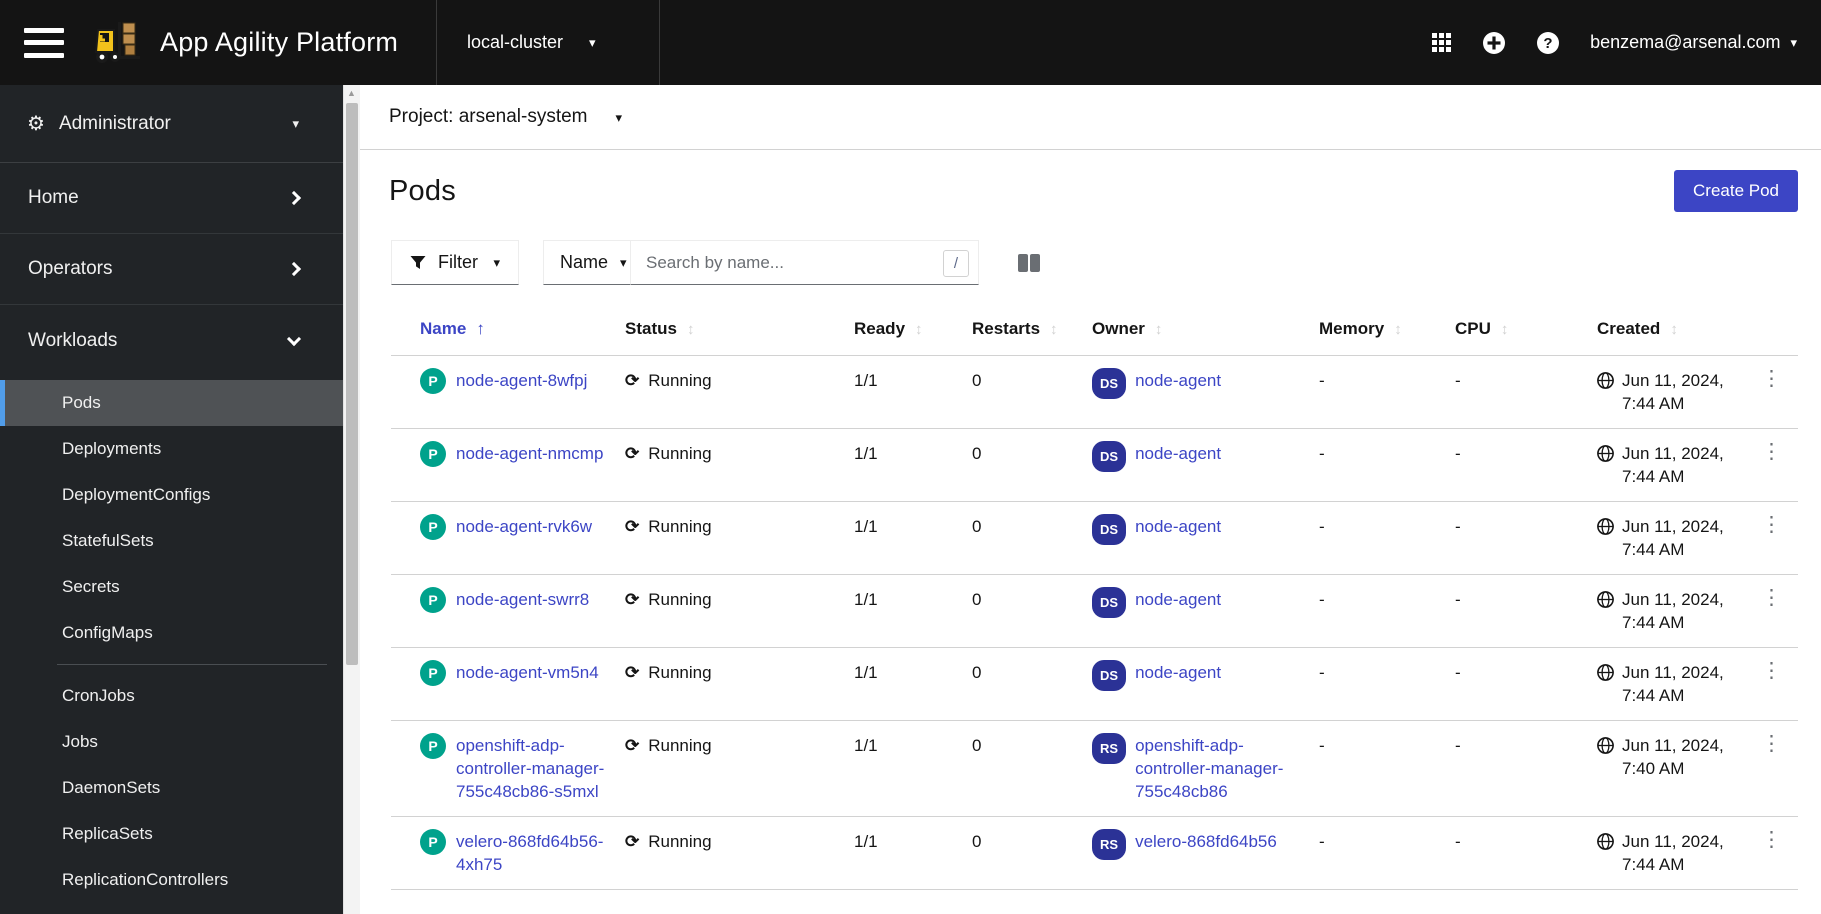 The height and width of the screenshot is (914, 1821). Describe the element at coordinates (548, 42) in the screenshot. I see `cluster-selector: local-cluster ▾` at that location.